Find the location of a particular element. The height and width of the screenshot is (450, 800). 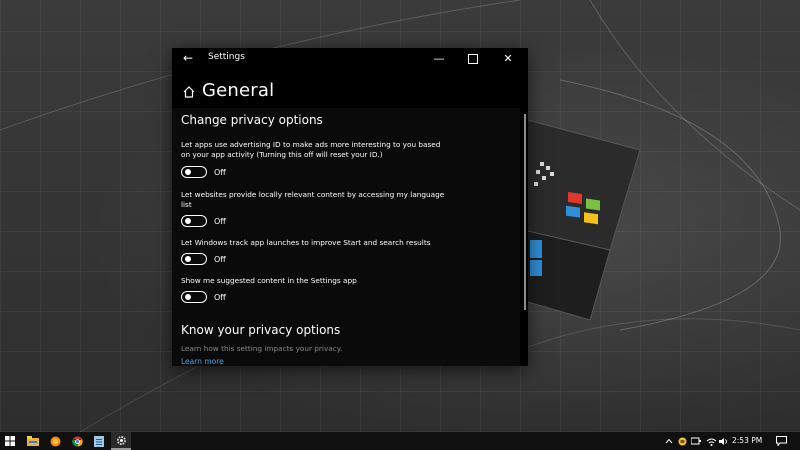

toggle-state-language-list: Off is located at coordinates (220, 221).